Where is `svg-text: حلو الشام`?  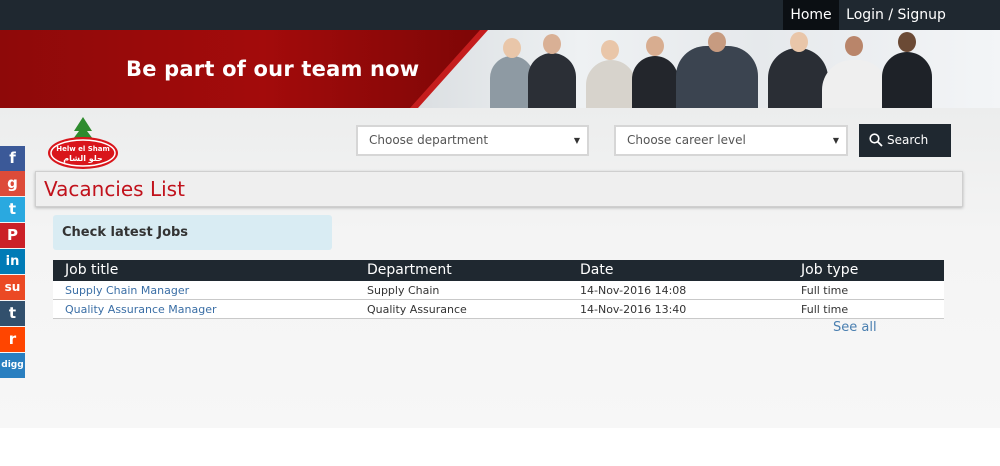 svg-text: حلو الشام is located at coordinates (83, 158).